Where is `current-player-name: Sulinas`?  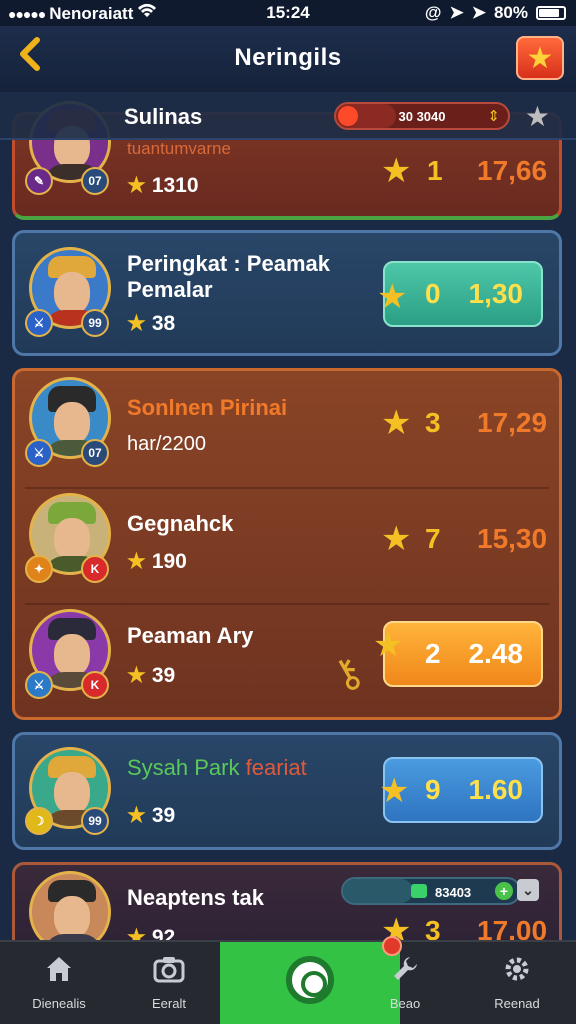 current-player-name: Sulinas is located at coordinates (163, 116).